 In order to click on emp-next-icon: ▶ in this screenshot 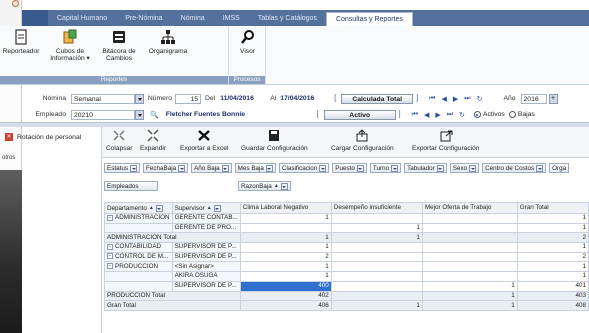, I will do `click(437, 115)`.